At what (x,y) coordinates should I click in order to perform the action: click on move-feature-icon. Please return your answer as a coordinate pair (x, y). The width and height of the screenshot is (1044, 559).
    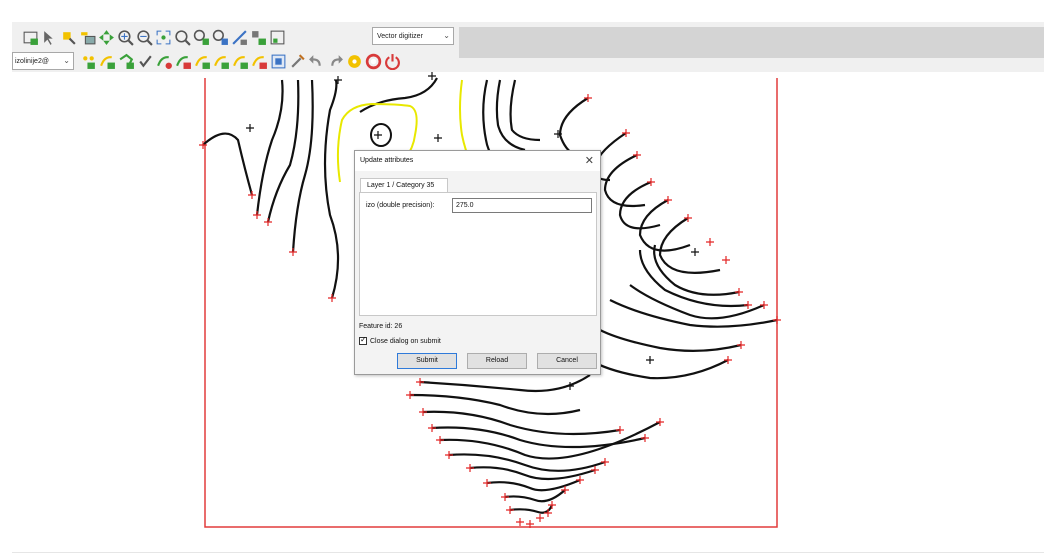
    Looking at the image, I should click on (240, 61).